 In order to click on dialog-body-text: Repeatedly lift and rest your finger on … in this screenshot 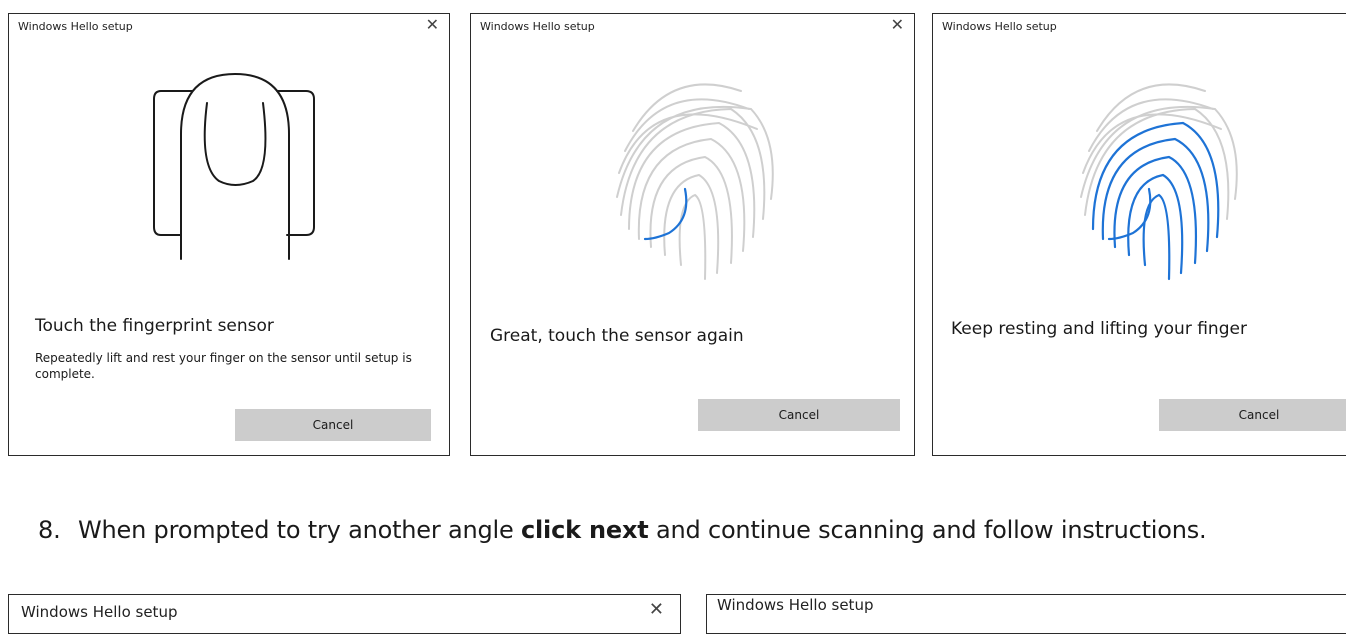, I will do `click(223, 366)`.